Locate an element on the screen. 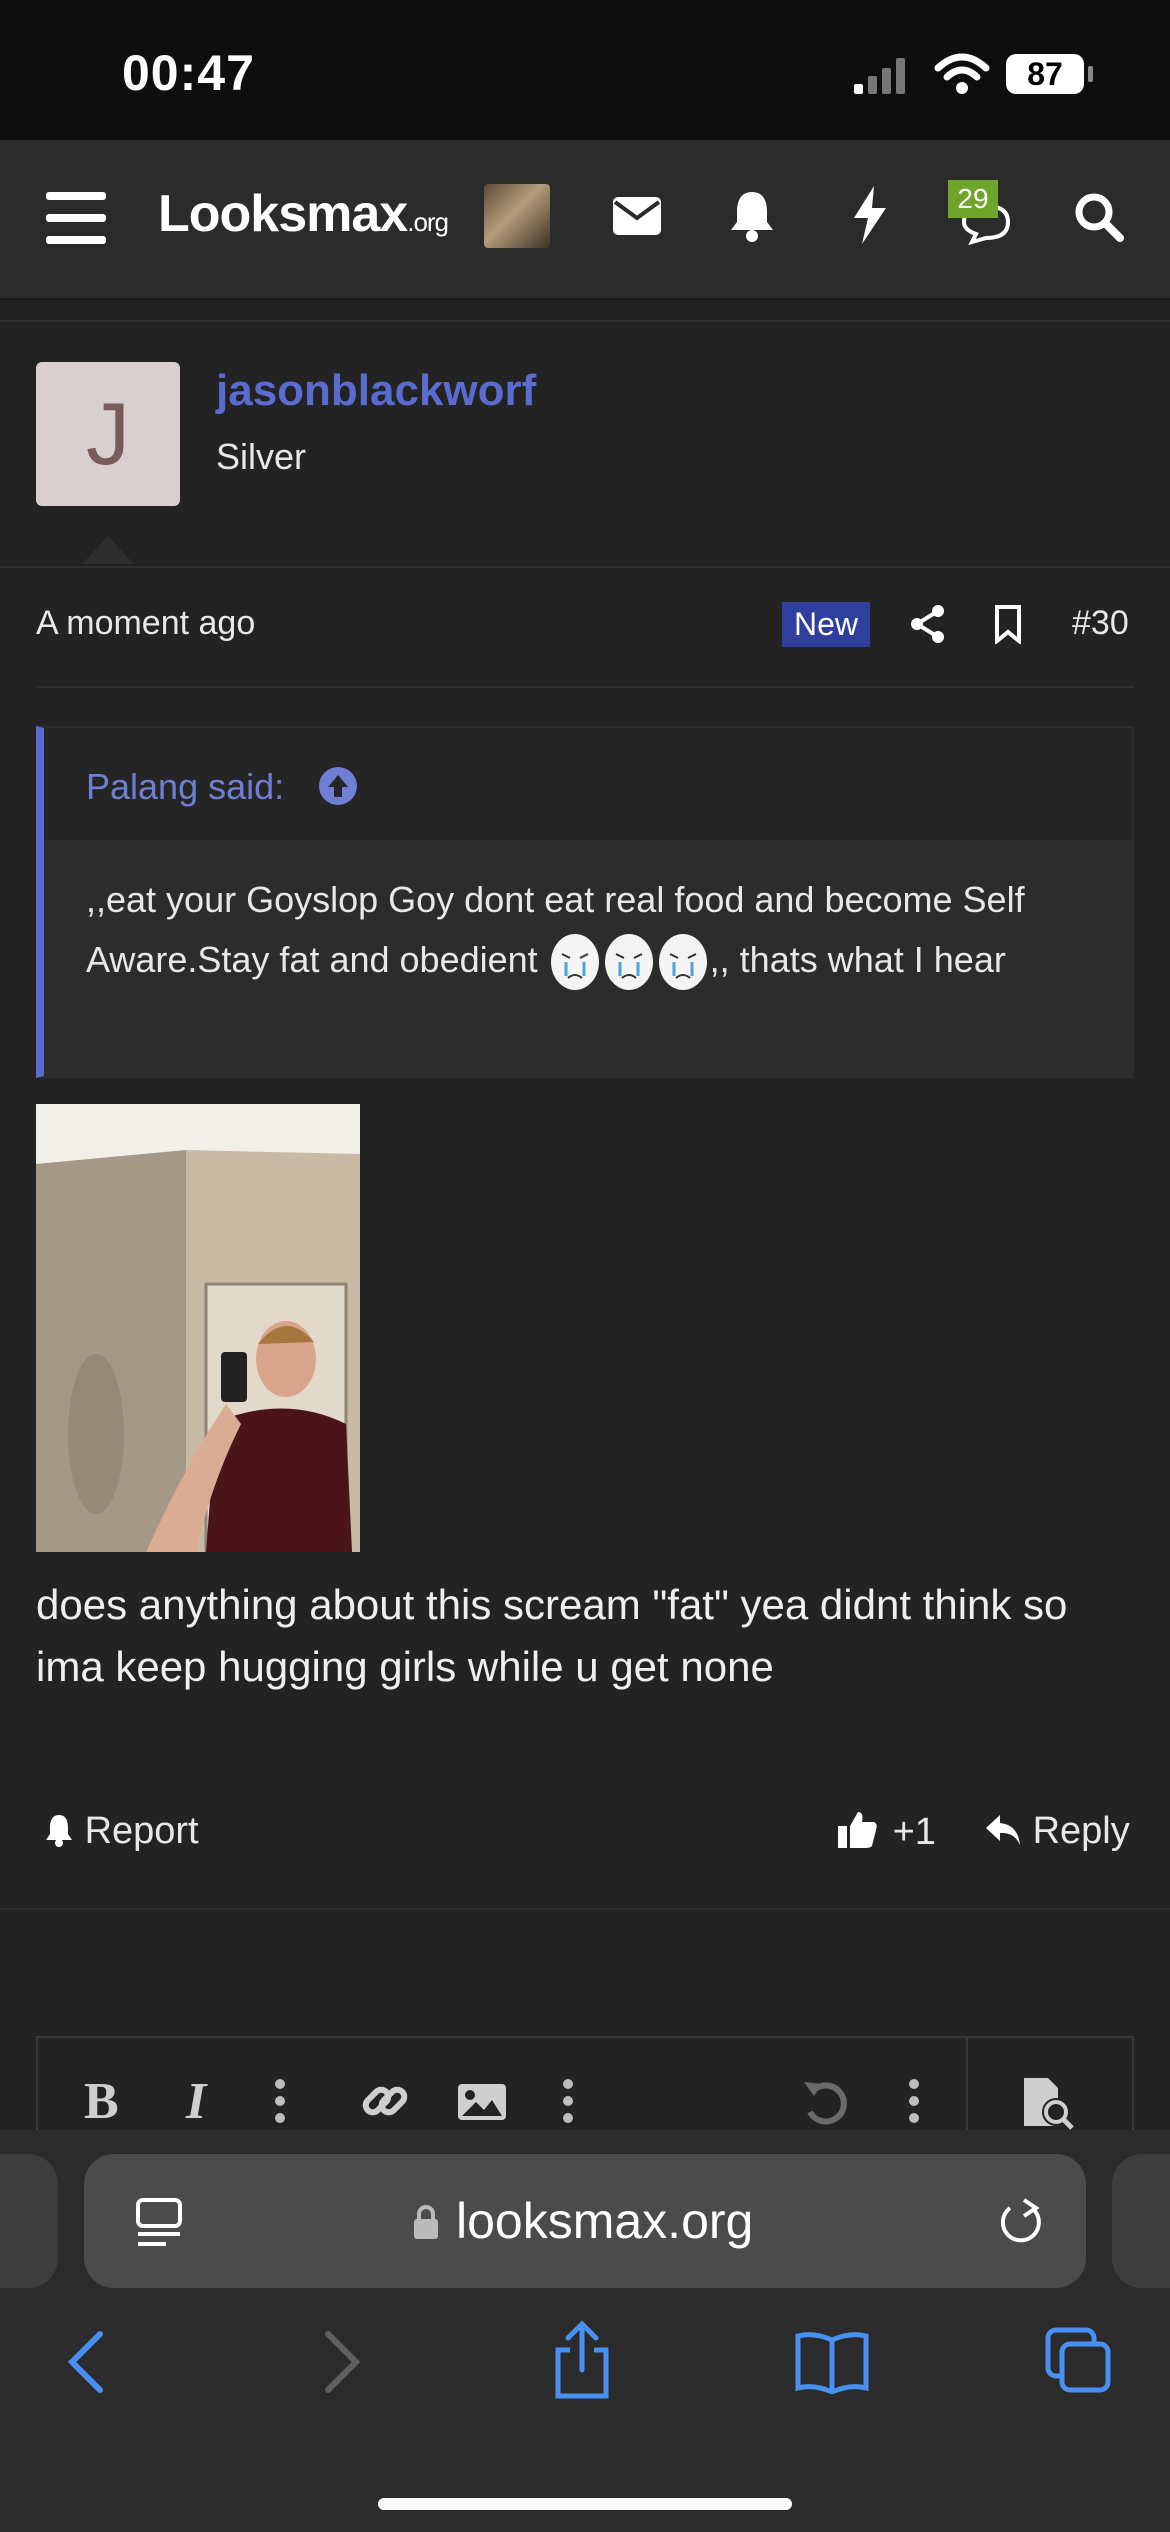  thumbs-up-icon is located at coordinates (857, 1830).